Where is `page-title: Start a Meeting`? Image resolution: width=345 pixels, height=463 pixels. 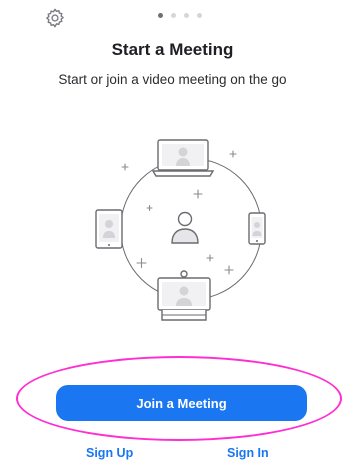 page-title: Start a Meeting is located at coordinates (172, 49).